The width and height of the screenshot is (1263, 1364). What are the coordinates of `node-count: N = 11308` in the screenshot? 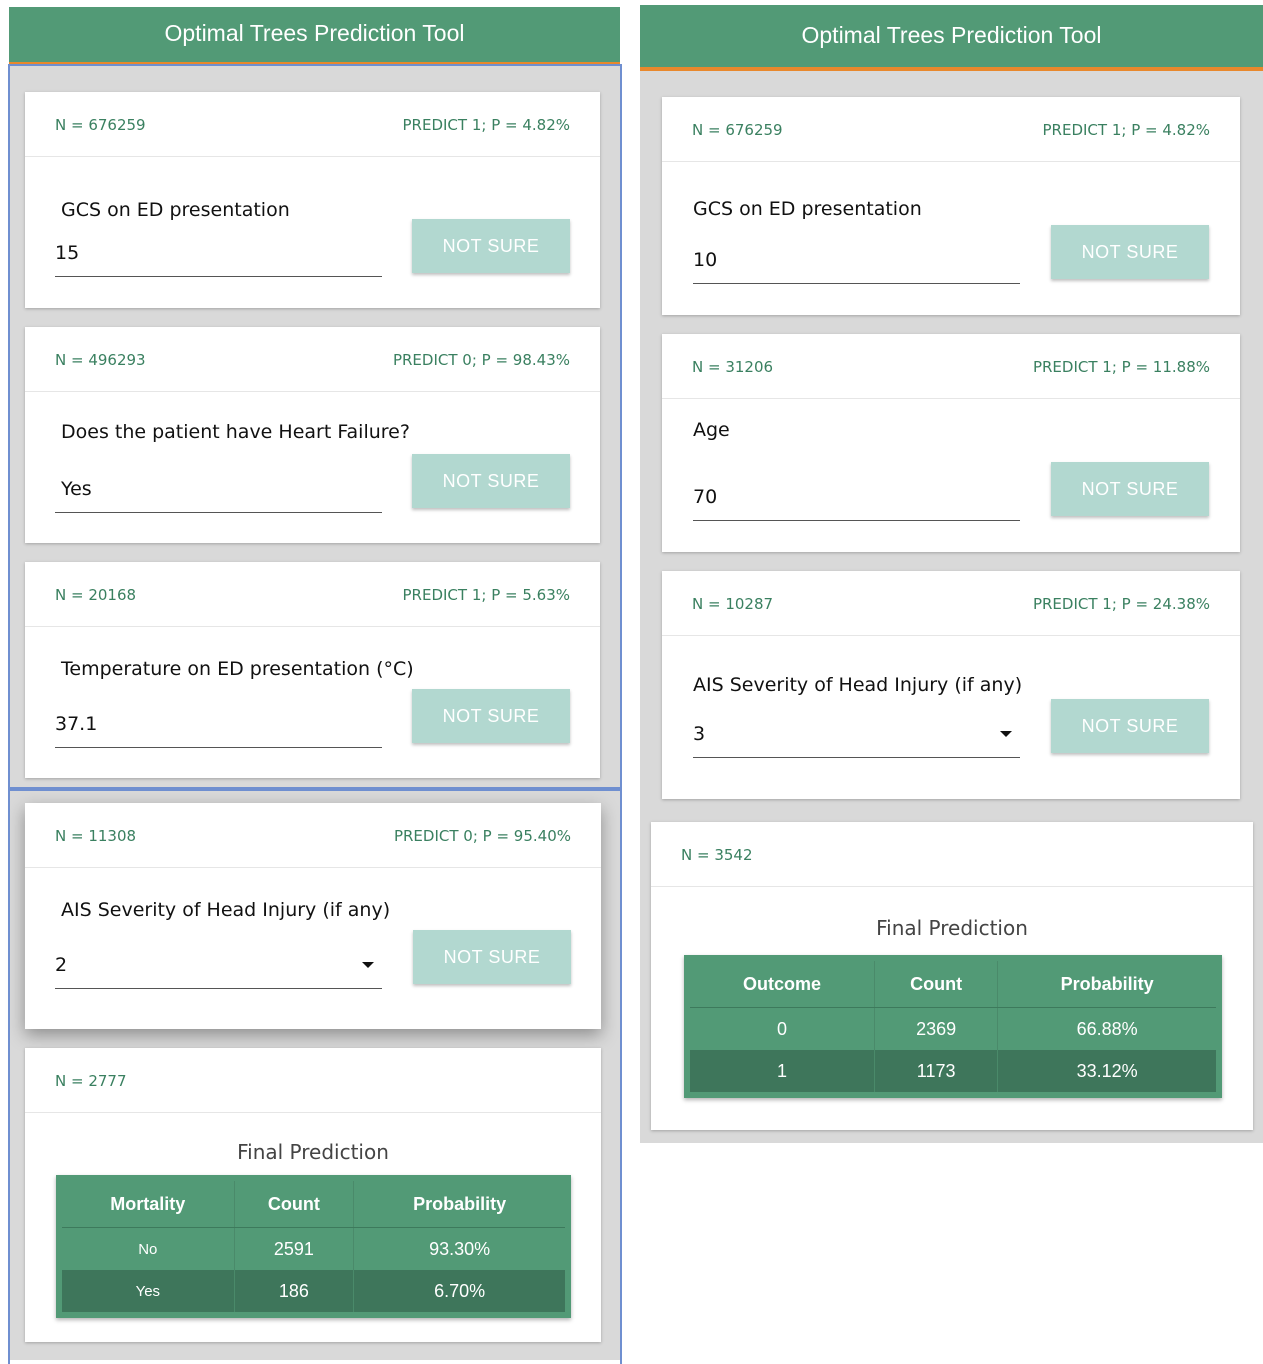 It's located at (96, 836).